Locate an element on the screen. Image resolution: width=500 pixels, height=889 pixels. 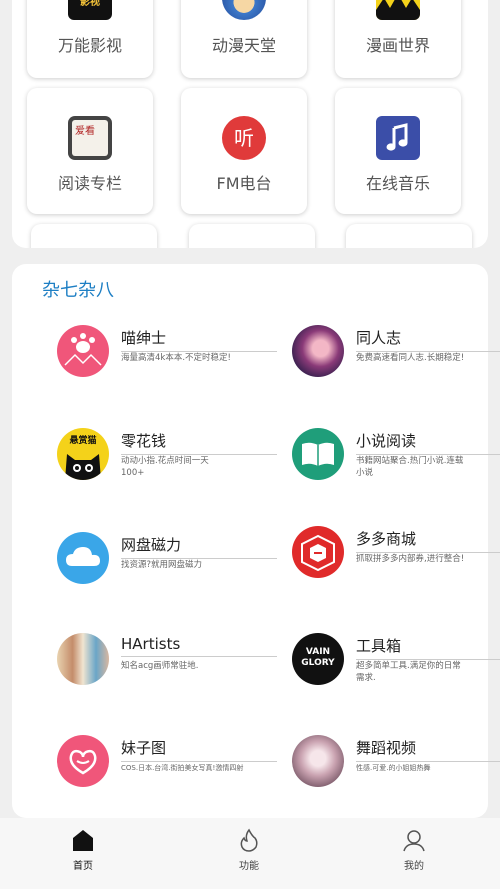
tile-music: 在线音乐 is located at coordinates (398, 151).